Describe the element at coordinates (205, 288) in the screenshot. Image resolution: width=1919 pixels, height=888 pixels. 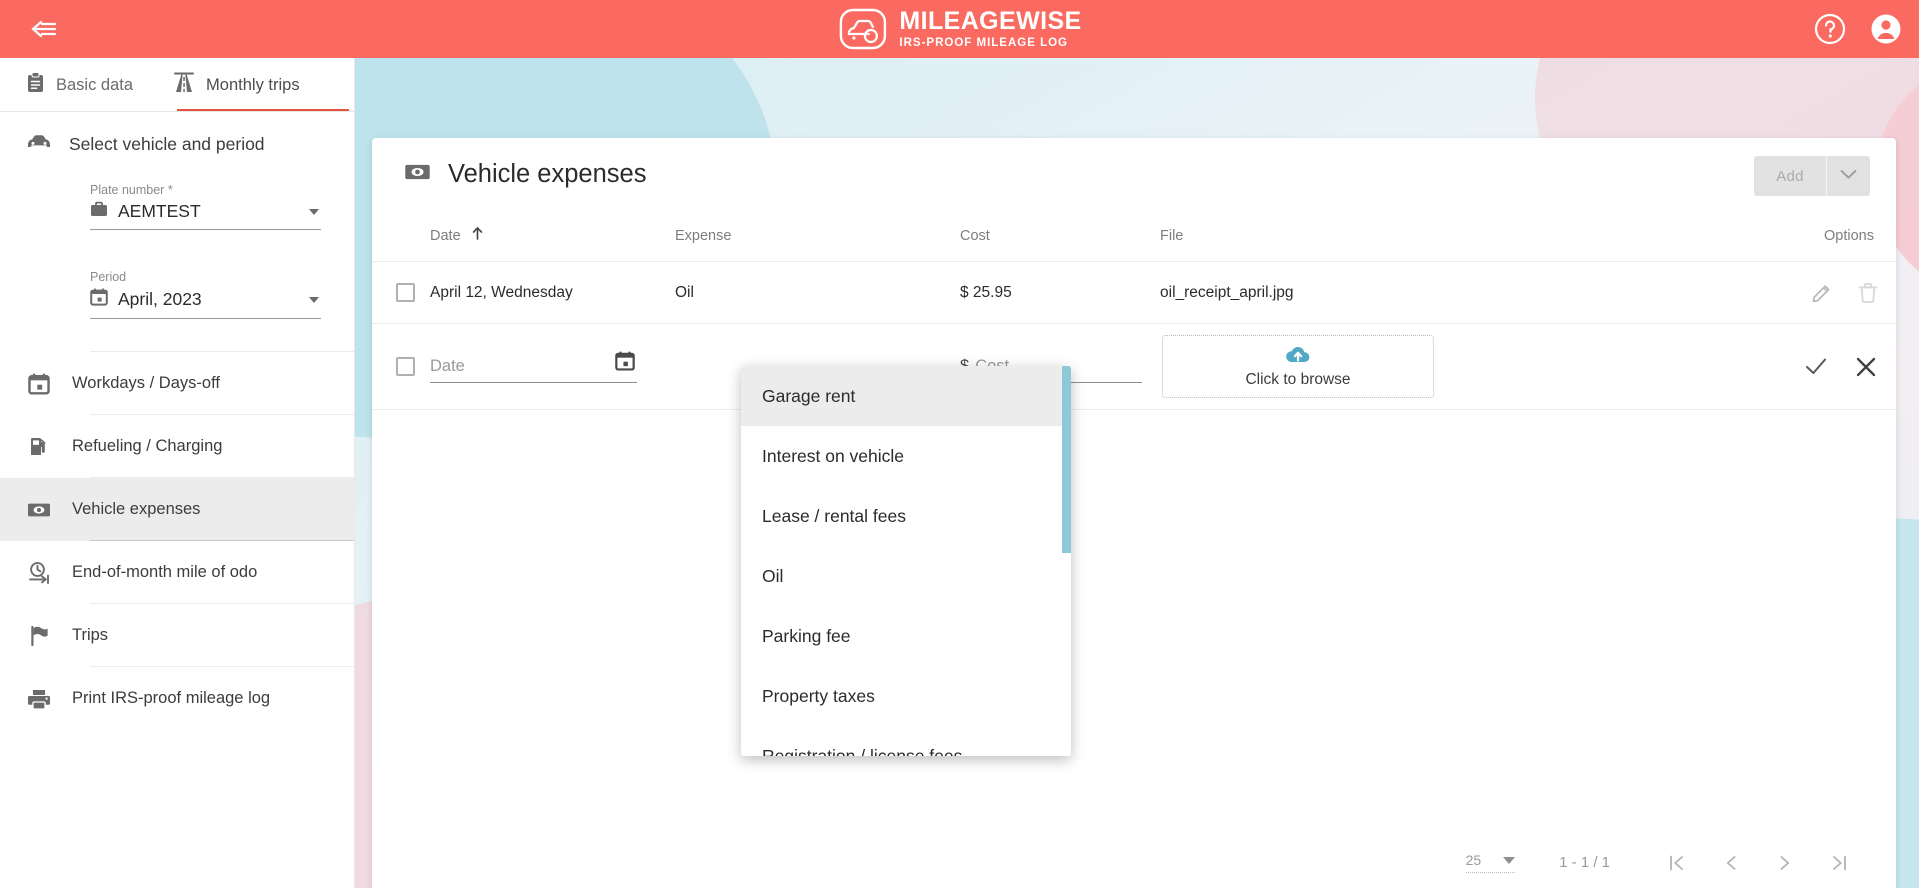
I see `period-field: Period April, 2023` at that location.